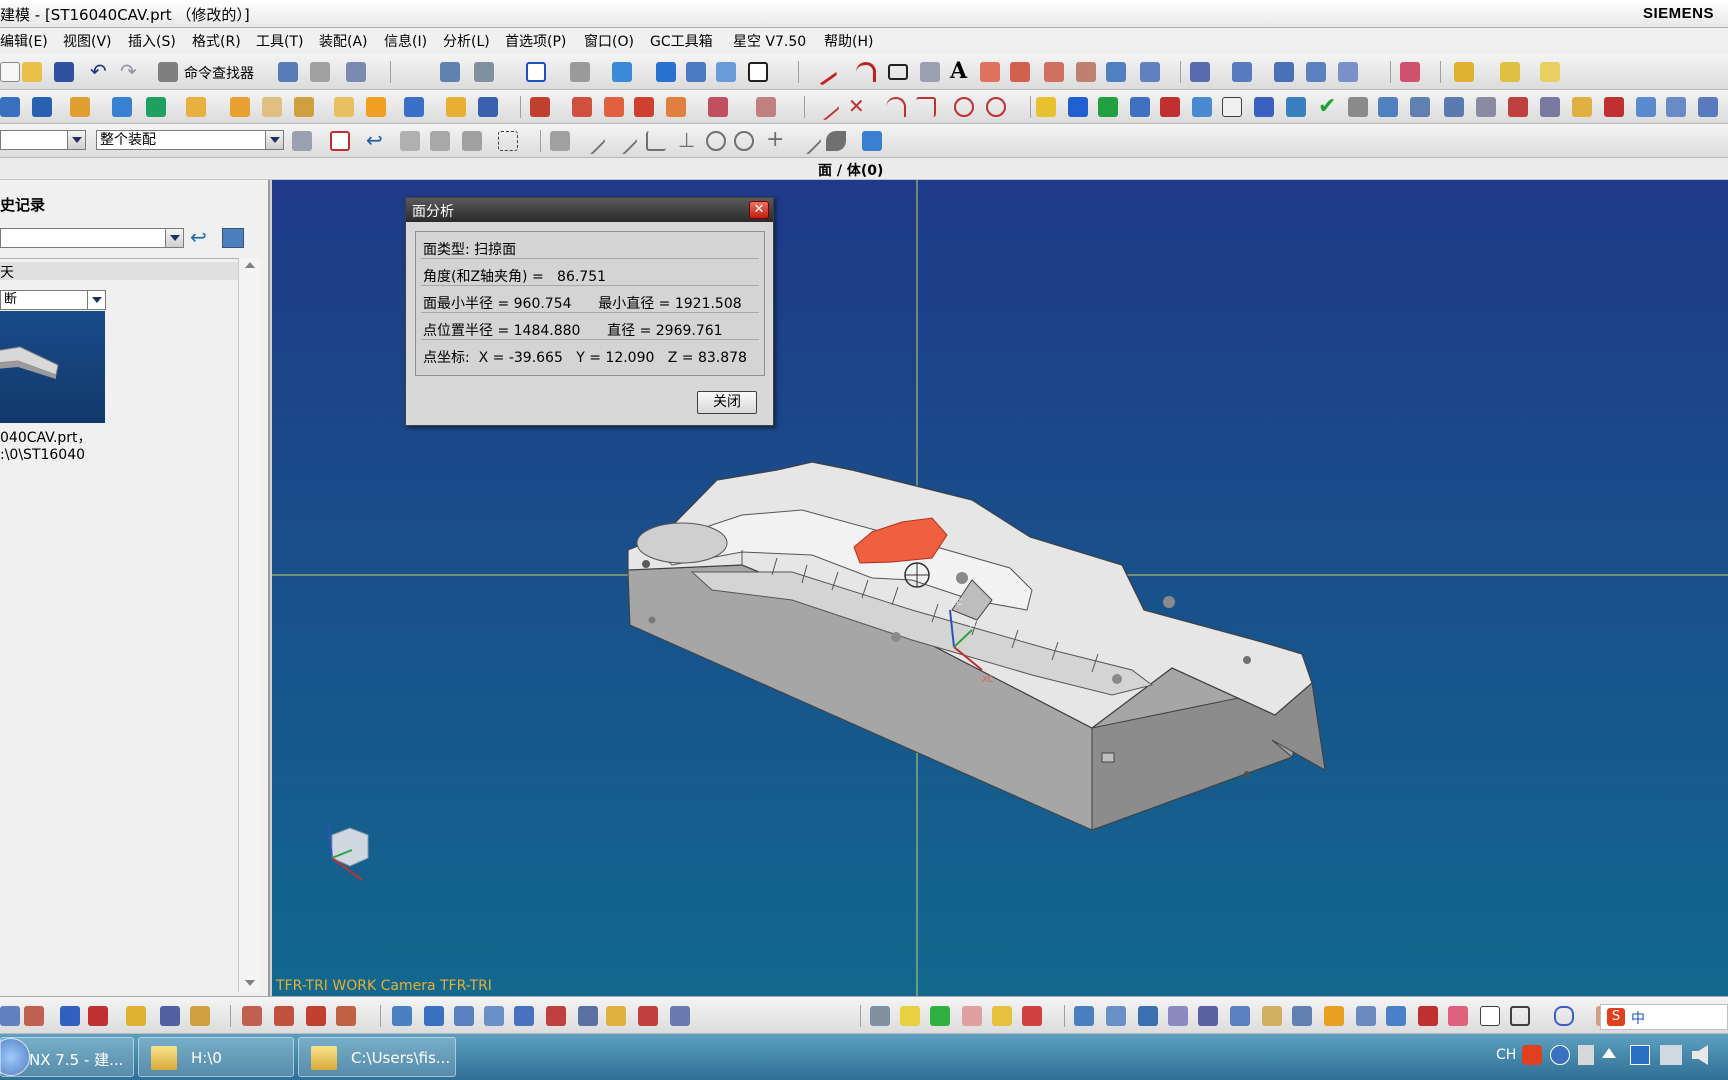  What do you see at coordinates (1116, 1016) in the screenshot?
I see `arrange-icon` at bounding box center [1116, 1016].